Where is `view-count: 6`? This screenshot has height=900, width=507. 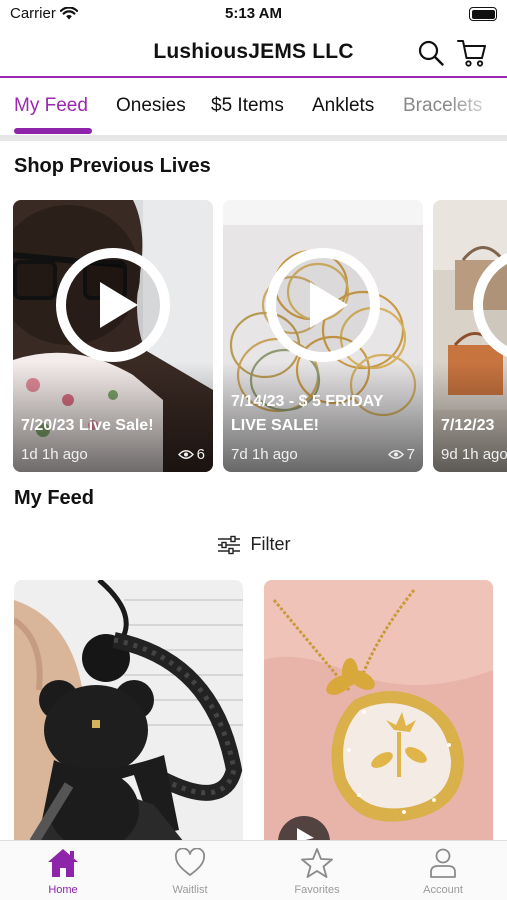
view-count: 6 is located at coordinates (200, 454).